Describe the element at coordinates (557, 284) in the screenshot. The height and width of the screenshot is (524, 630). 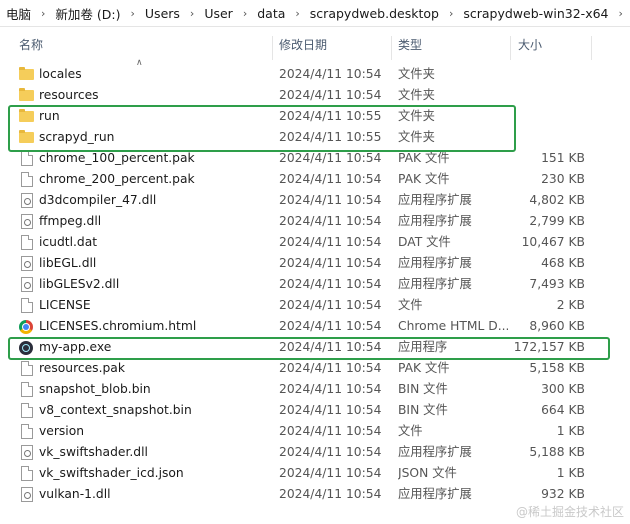
I see `file-size: 7,493 KB` at that location.